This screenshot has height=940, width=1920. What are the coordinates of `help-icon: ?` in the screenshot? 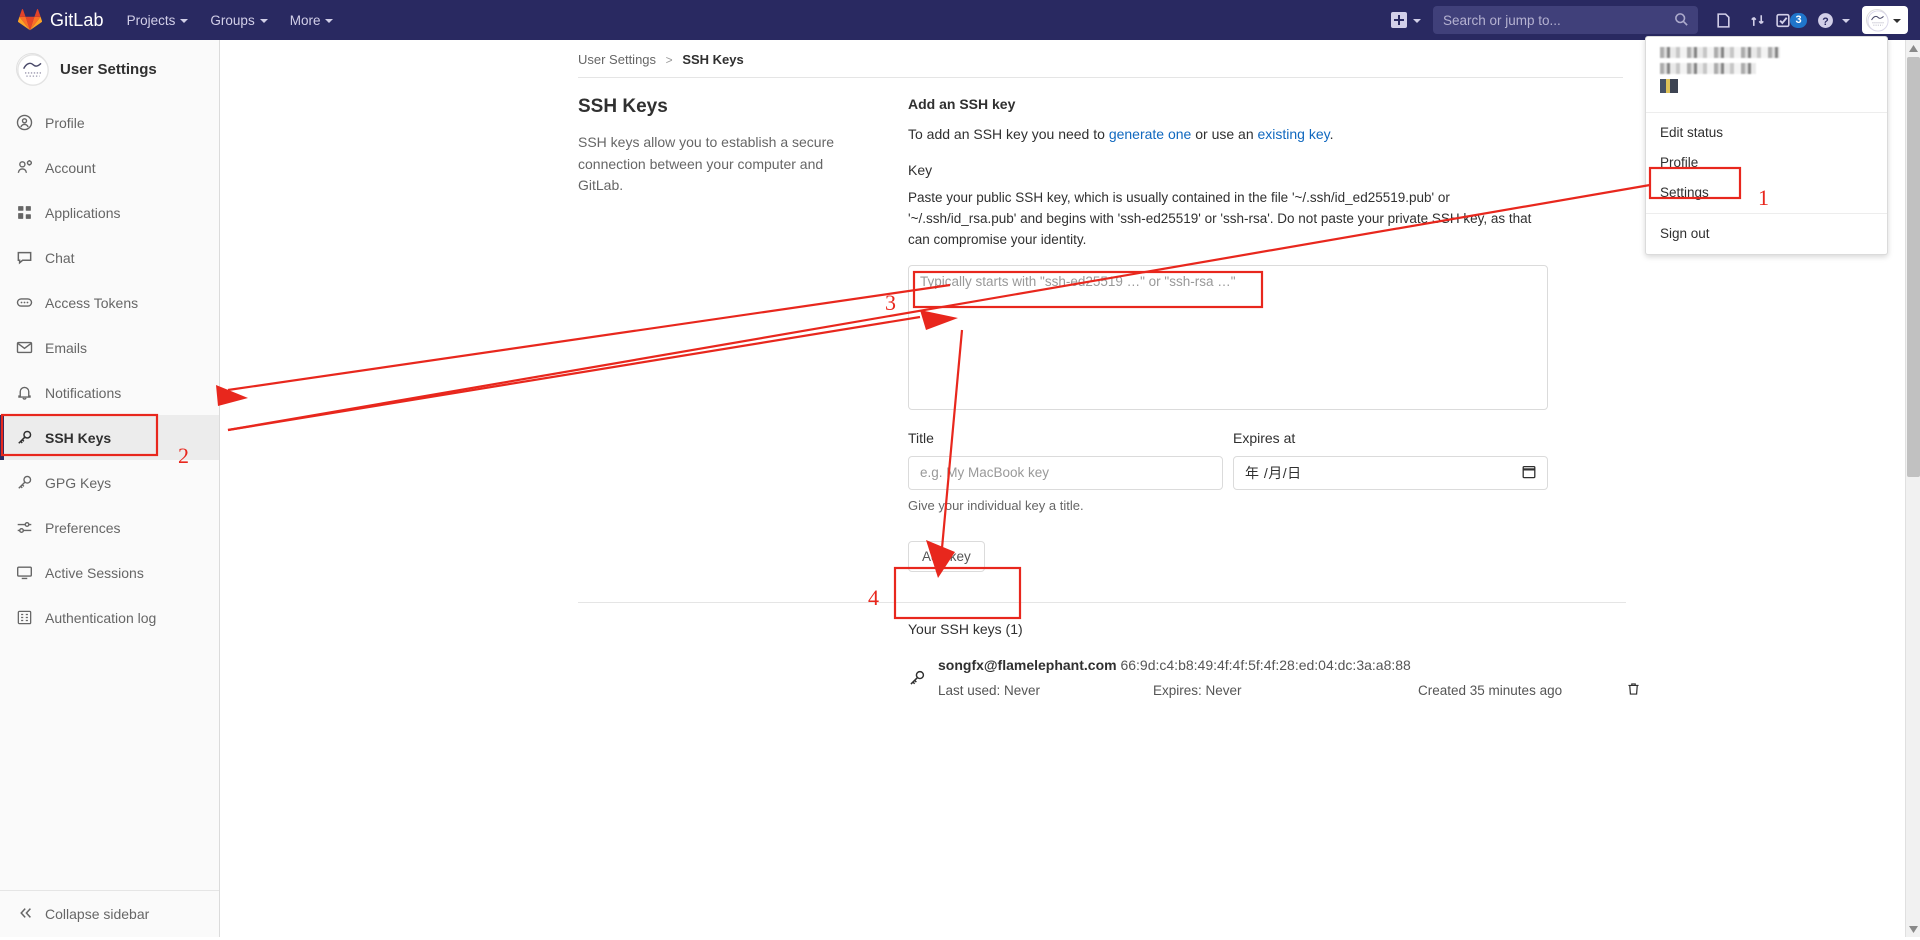 It's located at (1825, 20).